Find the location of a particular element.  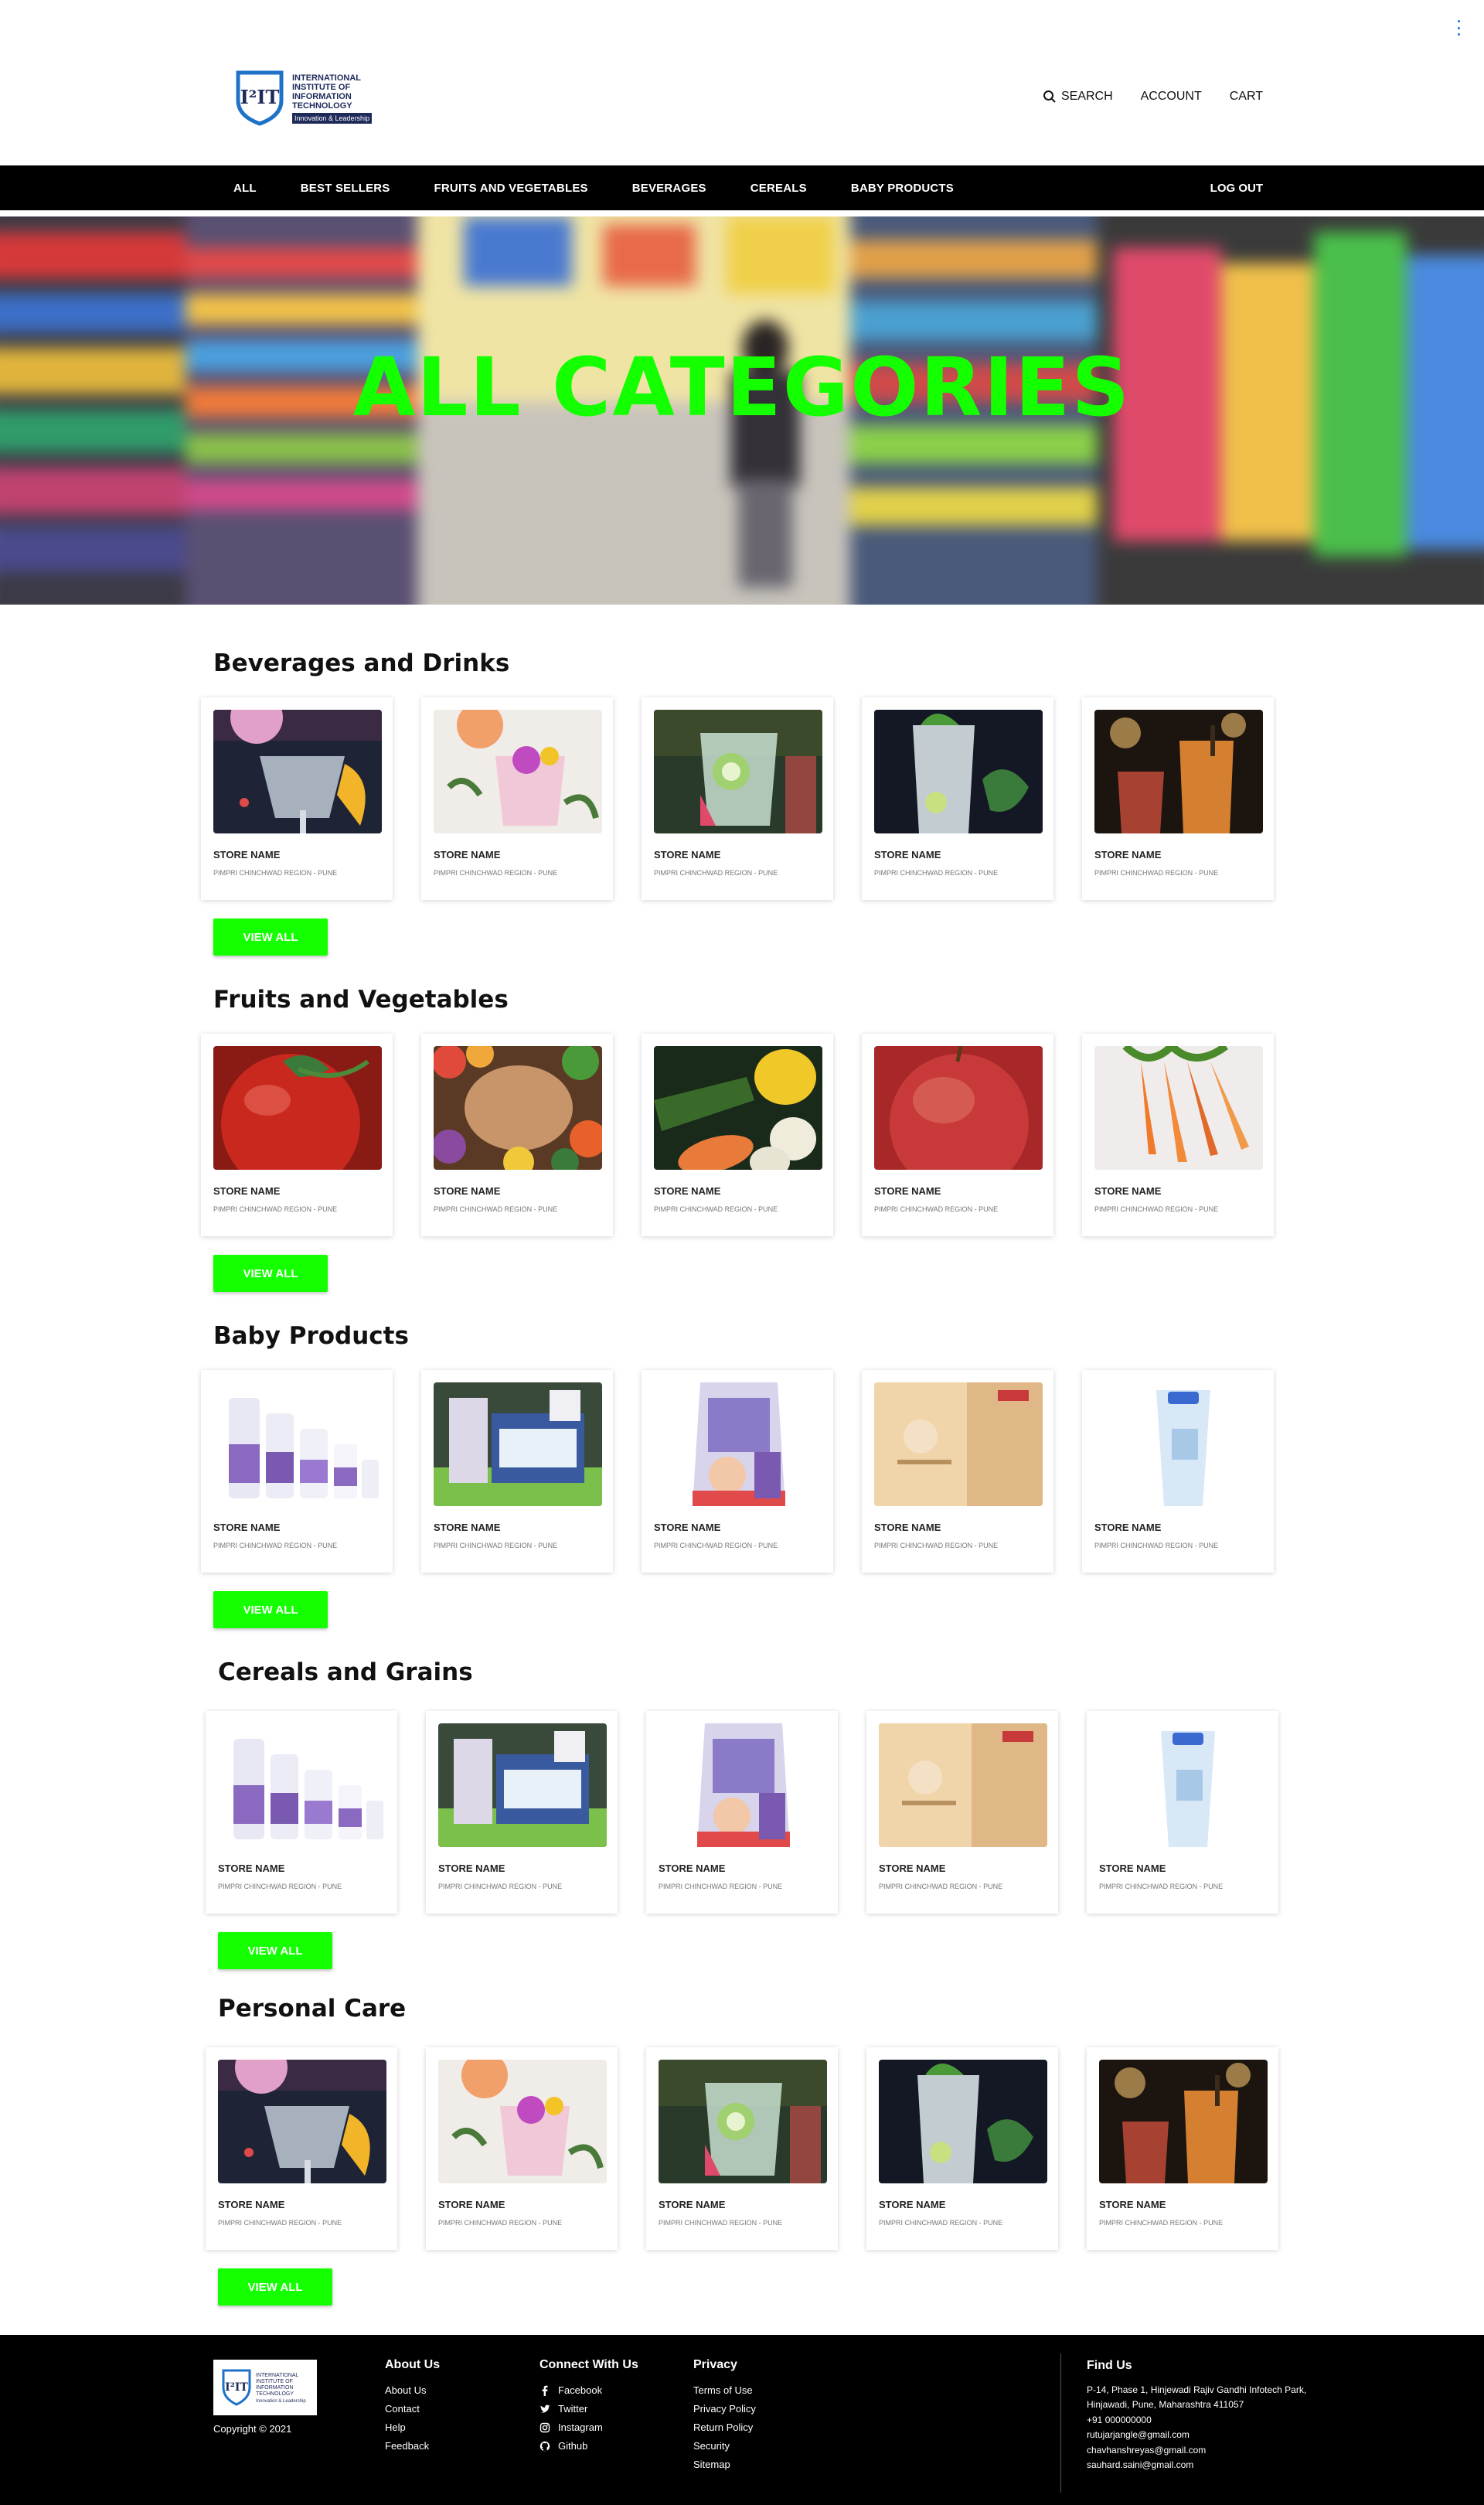

account-link: ACCOUNT is located at coordinates (1171, 97).